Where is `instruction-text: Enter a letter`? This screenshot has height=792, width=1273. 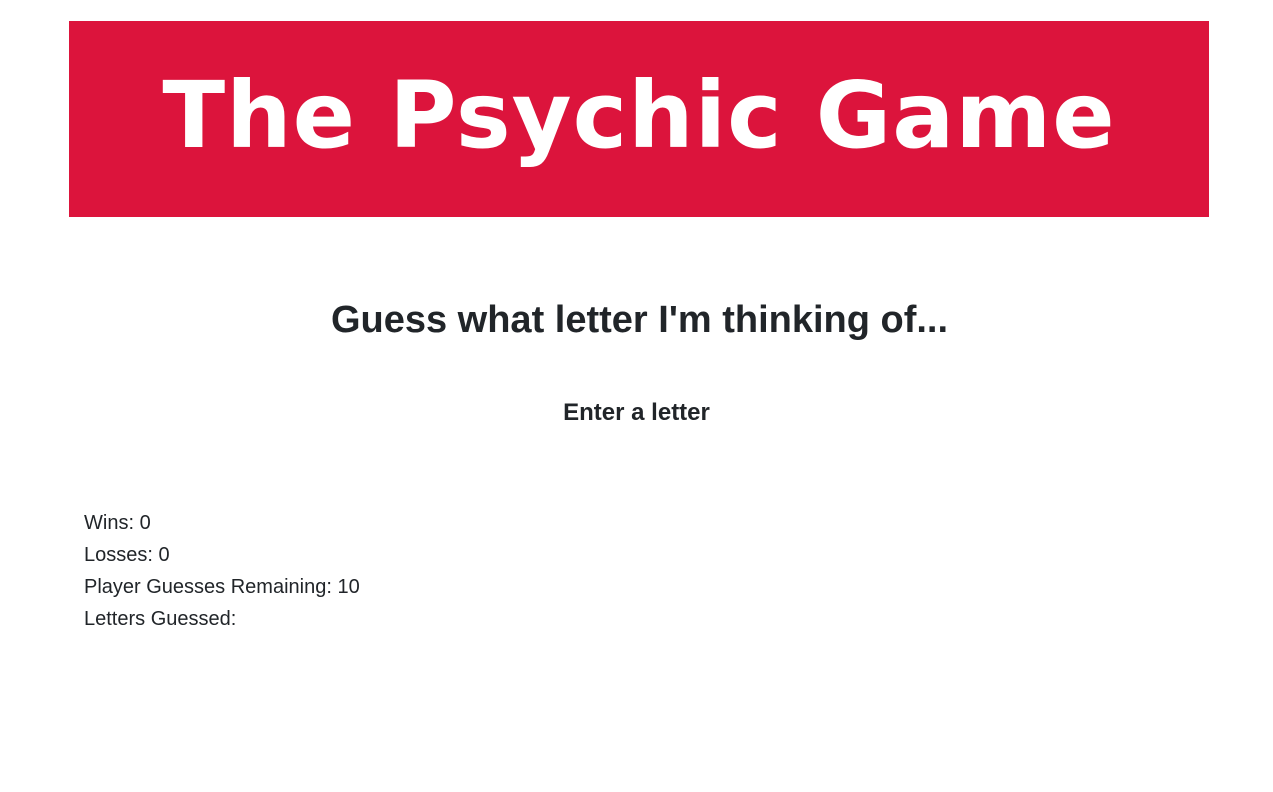 instruction-text: Enter a letter is located at coordinates (636, 412).